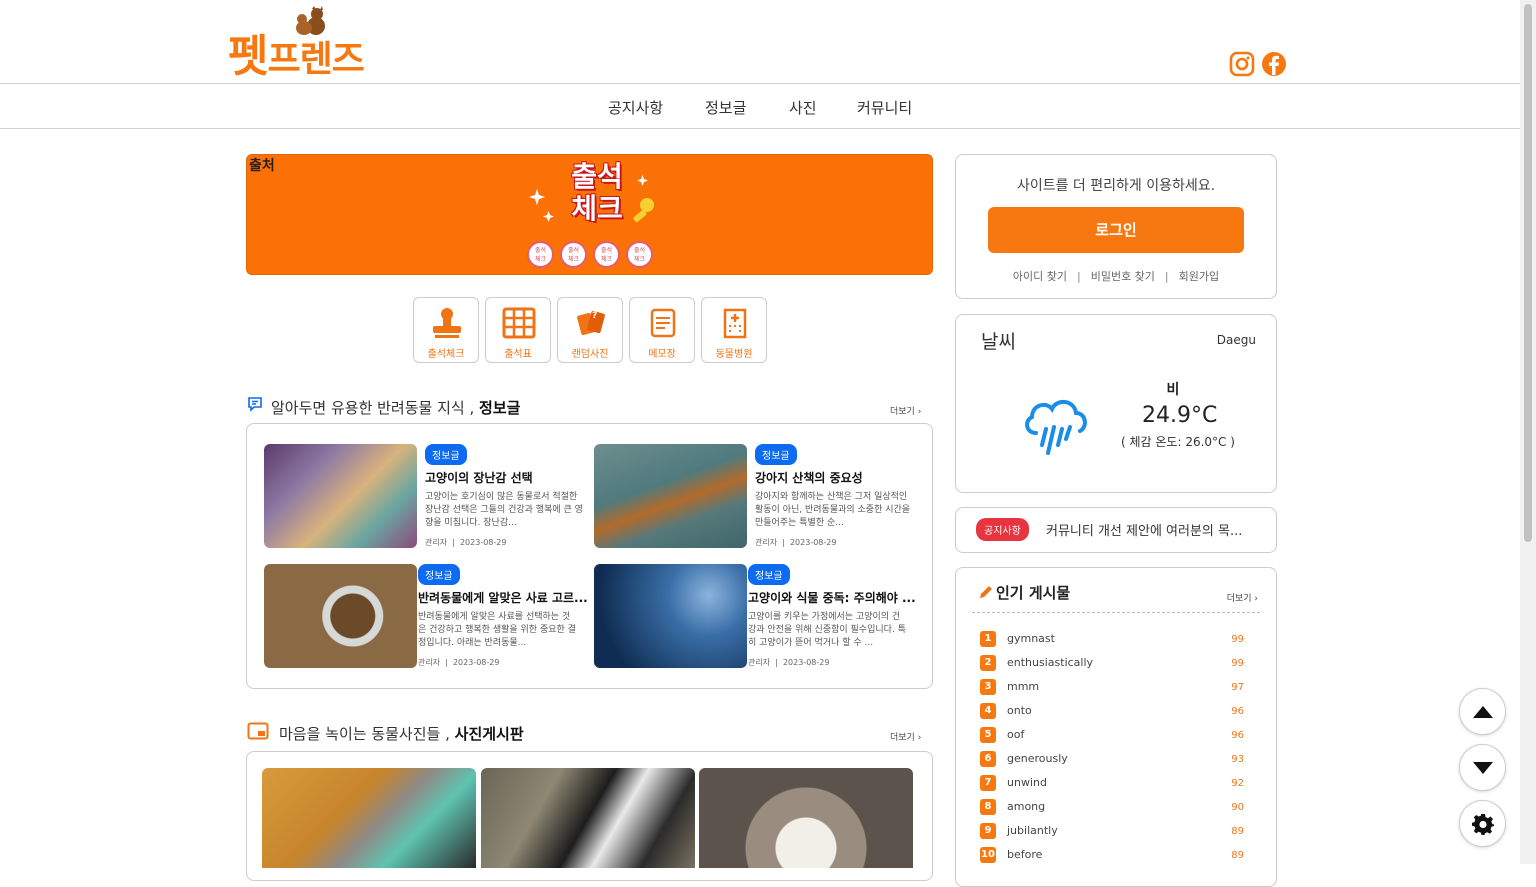 The height and width of the screenshot is (887, 1536). What do you see at coordinates (573, 254) in the screenshot?
I see `stamp-2: 출석 체크` at bounding box center [573, 254].